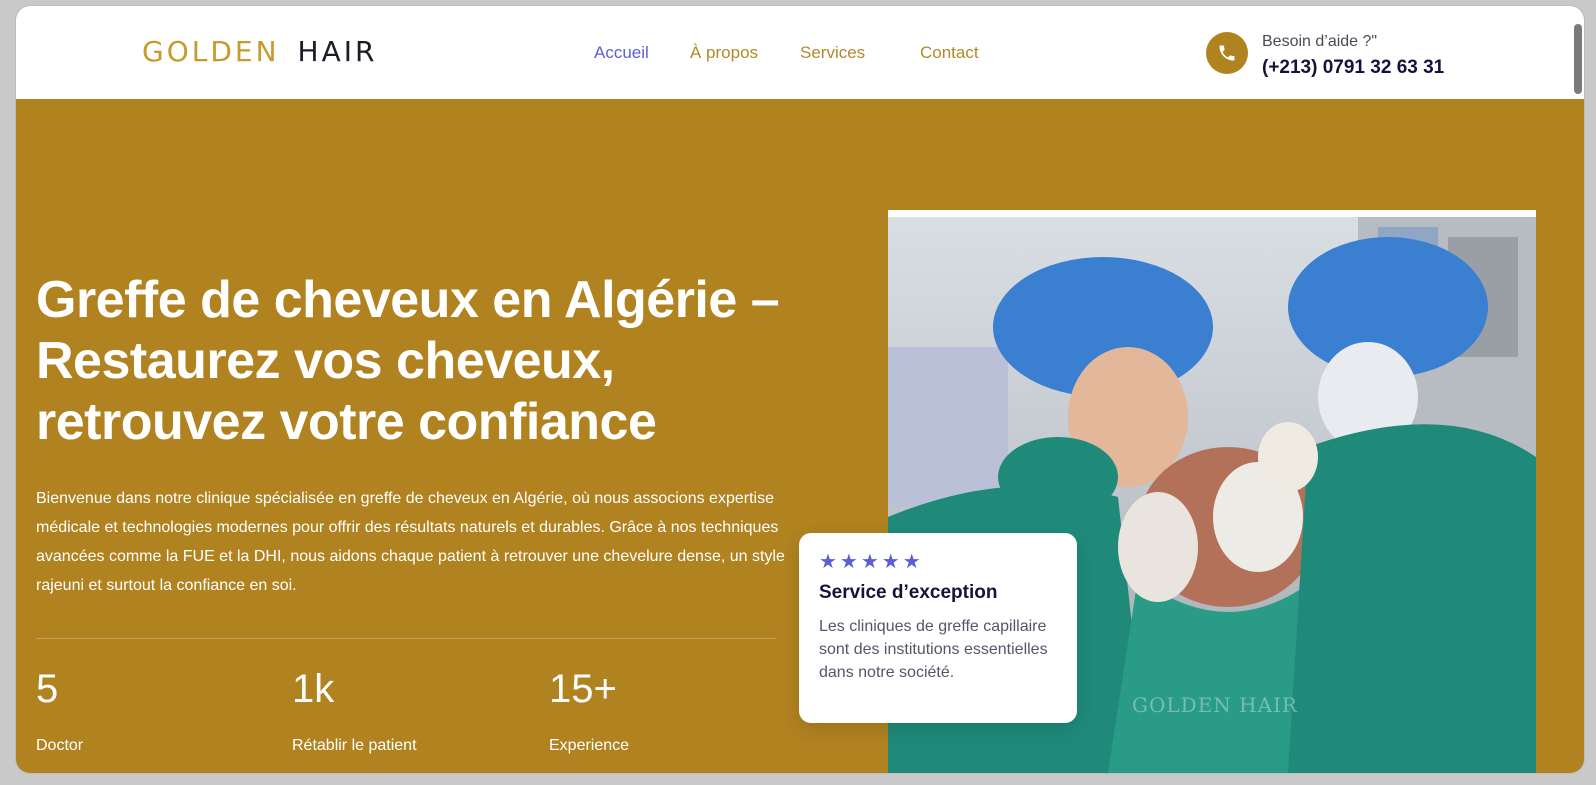 This screenshot has width=1596, height=785. Describe the element at coordinates (745, 53) in the screenshot. I see `nav-a-propos: À propos` at that location.